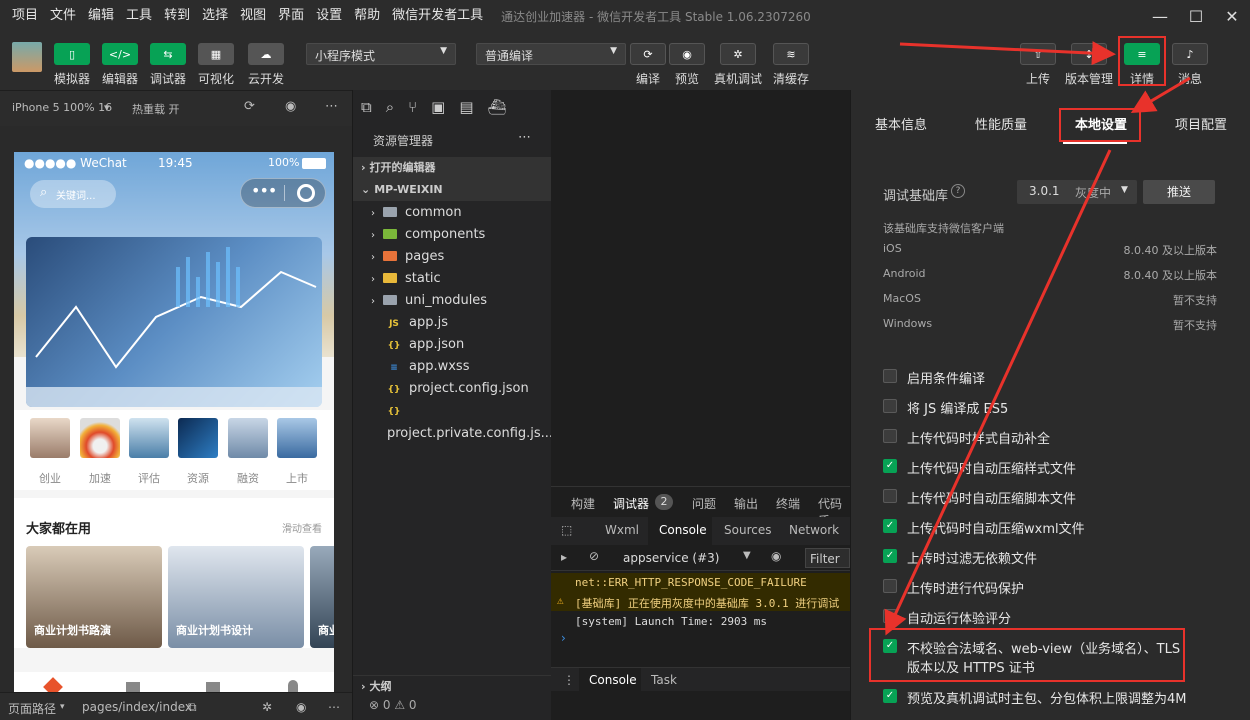 Image resolution: width=1250 pixels, height=720 pixels. What do you see at coordinates (452, 213) in the screenshot?
I see `folder-item: › common` at bounding box center [452, 213].